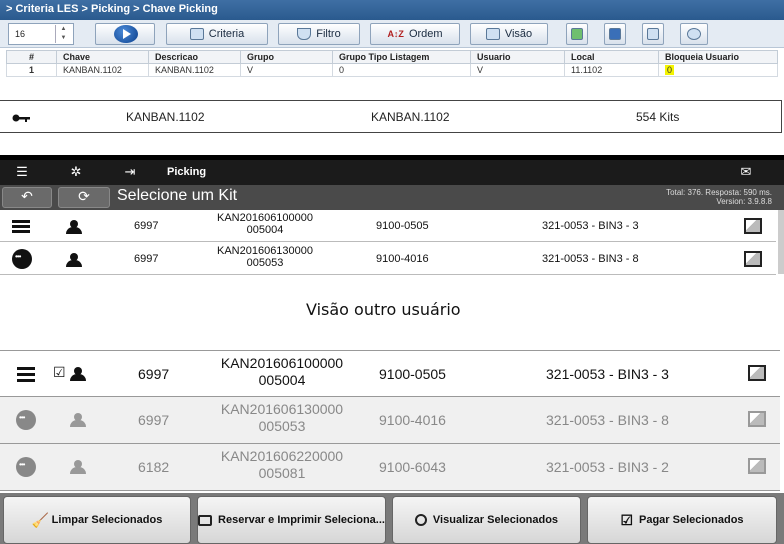 Image resolution: width=784 pixels, height=544 pixels. I want to click on magnifier-icon, so click(420, 520).